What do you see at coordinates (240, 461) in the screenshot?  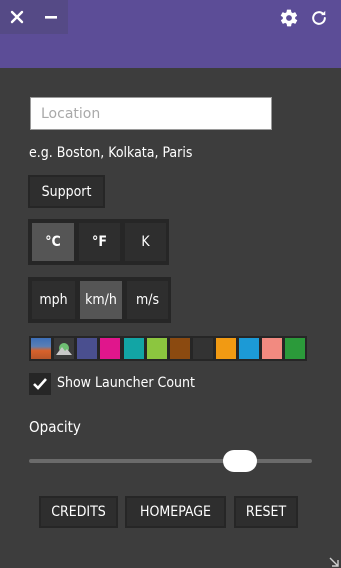 I see `opacity-slider-thumb` at bounding box center [240, 461].